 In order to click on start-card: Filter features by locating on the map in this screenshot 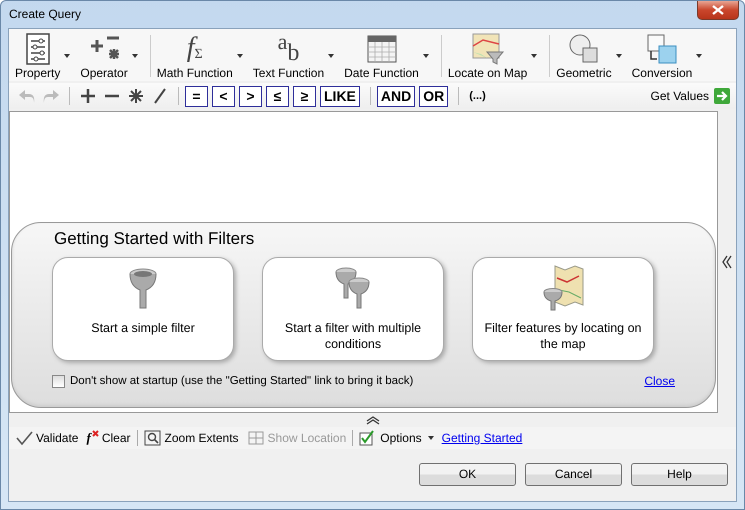, I will do `click(563, 309)`.